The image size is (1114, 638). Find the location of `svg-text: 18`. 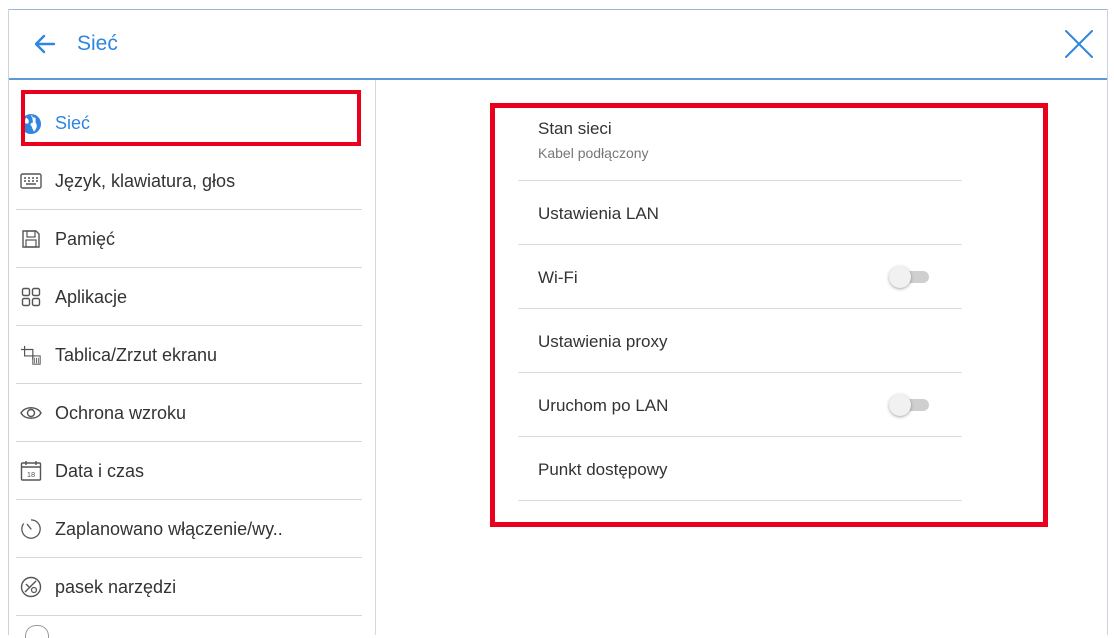

svg-text: 18 is located at coordinates (31, 474).